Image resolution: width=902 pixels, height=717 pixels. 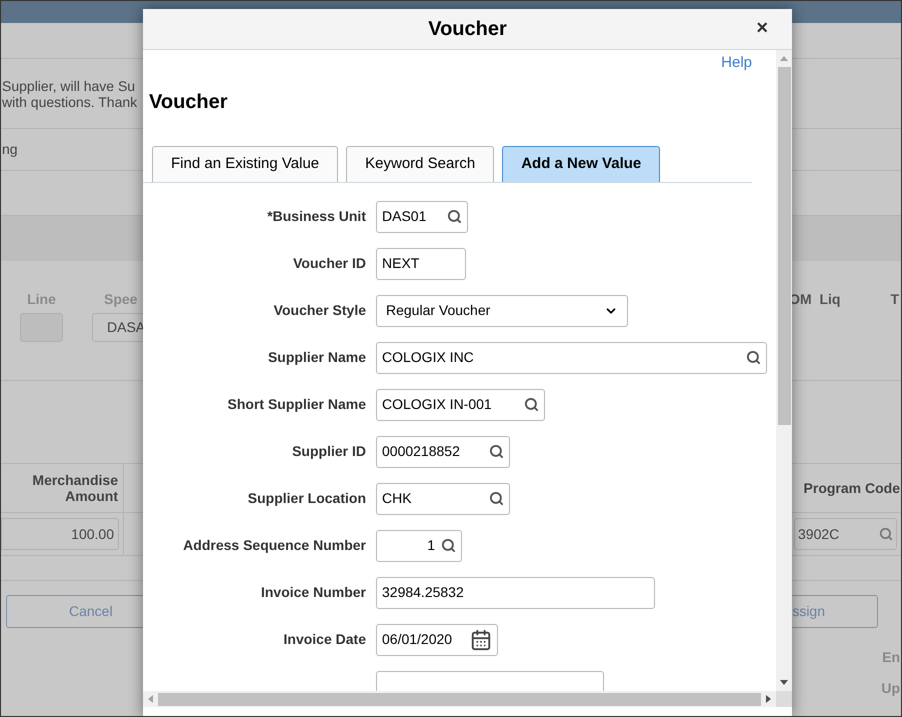 I want to click on prompt-field: CHK, so click(x=443, y=498).